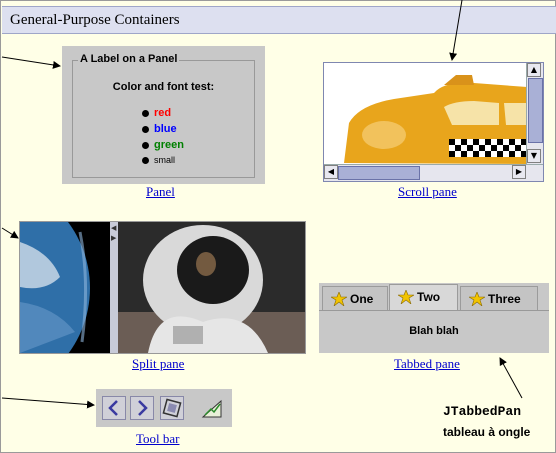 The width and height of the screenshot is (556, 453). Describe the element at coordinates (10, 233) in the screenshot. I see `arrow-to-split` at that location.